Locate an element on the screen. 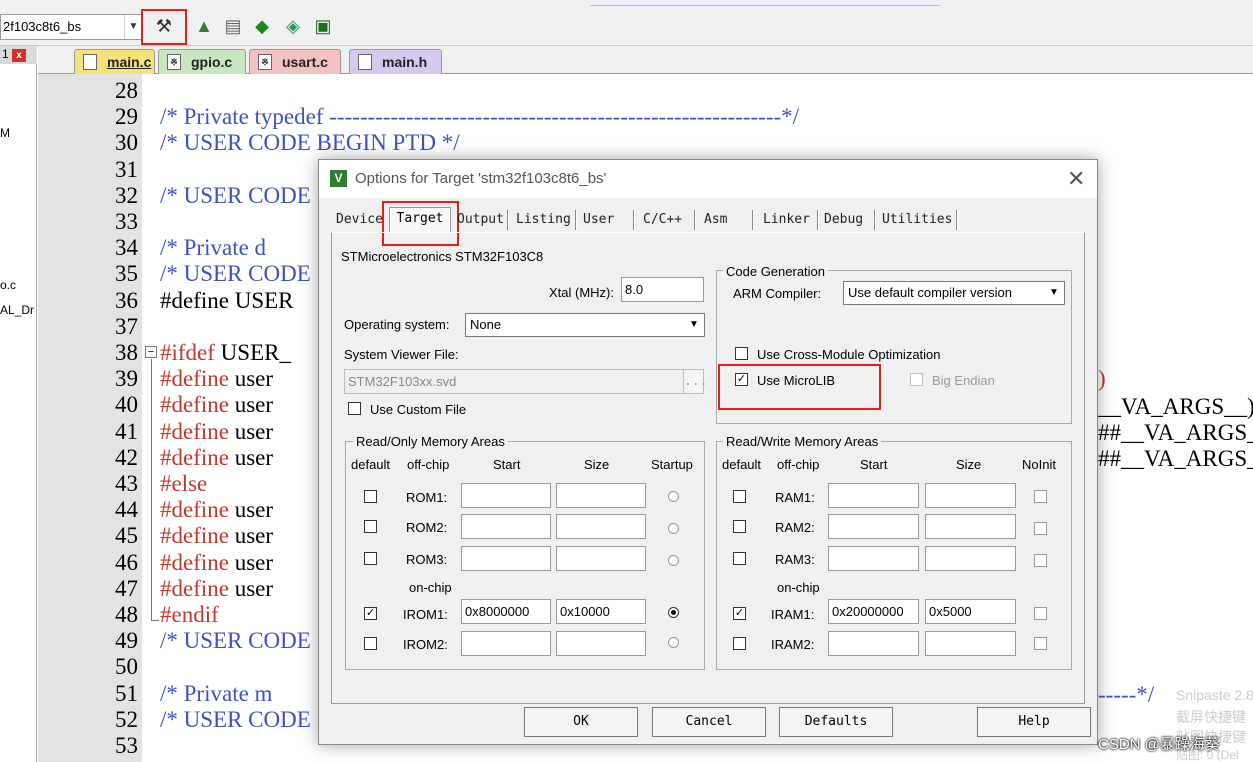 This screenshot has width=1253, height=762. ram3-label: RAM3: is located at coordinates (795, 559).